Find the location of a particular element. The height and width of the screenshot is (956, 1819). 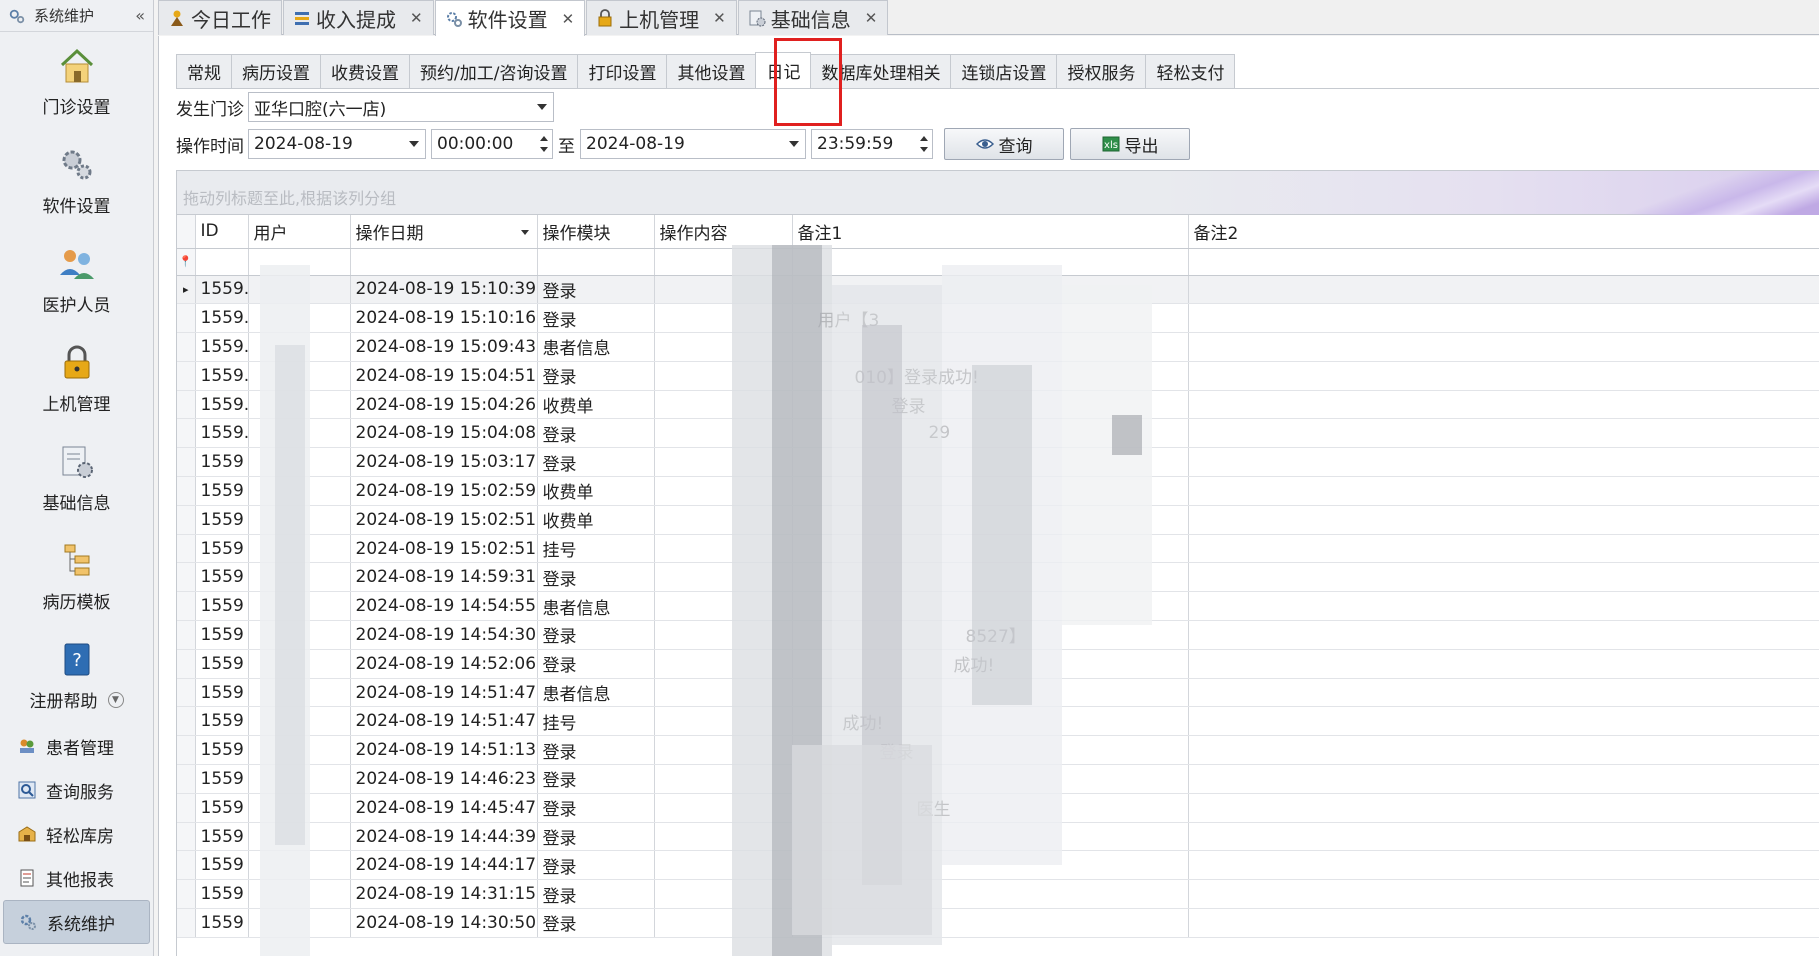

sidebar-header: 系统维护 « is located at coordinates (76, 16).